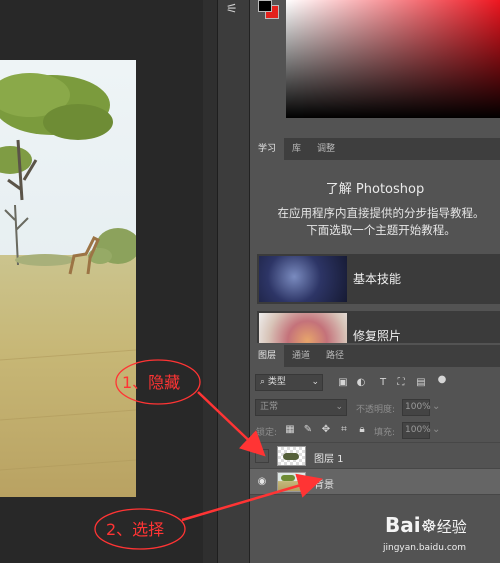  Describe the element at coordinates (151, 382) in the screenshot. I see `annotation-label-1: 1、隐藏` at that location.